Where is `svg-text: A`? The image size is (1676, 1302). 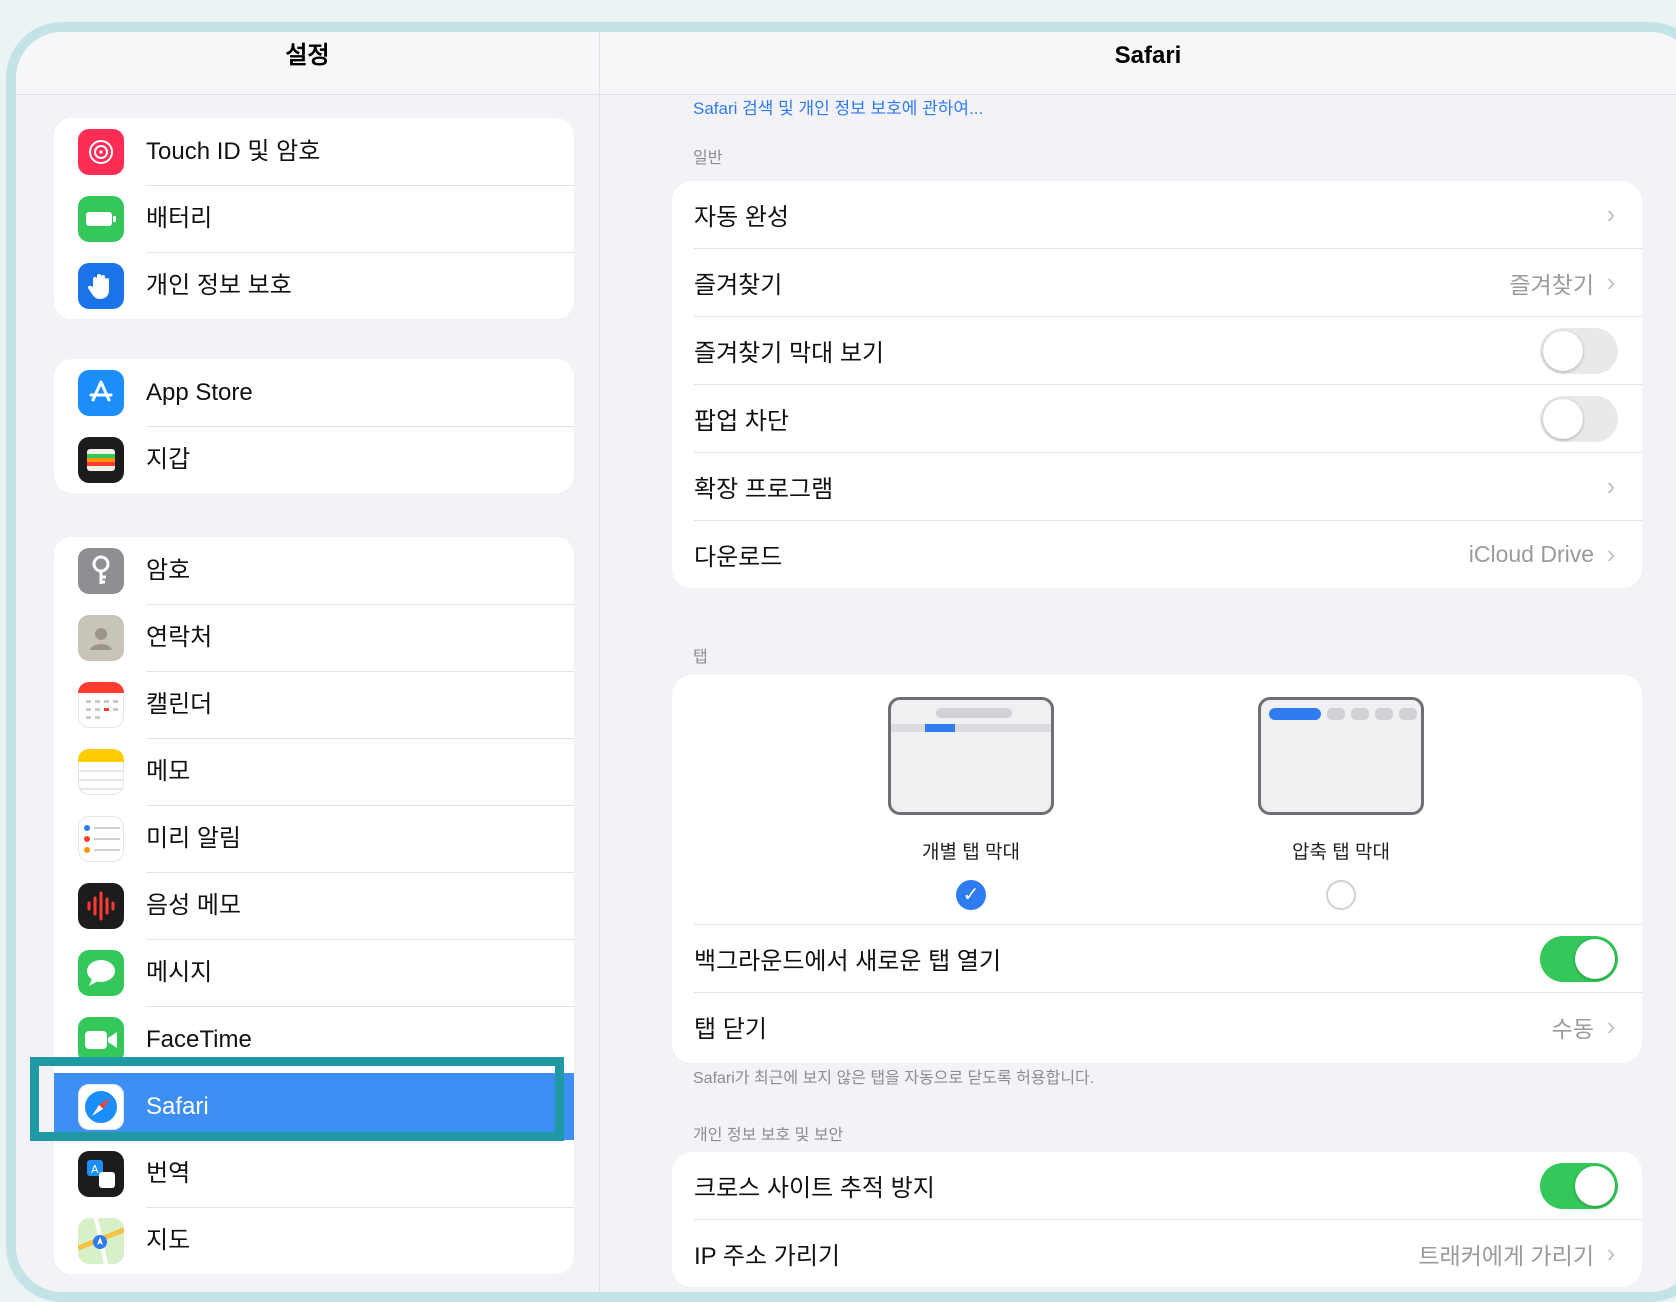
svg-text: A is located at coordinates (95, 1169).